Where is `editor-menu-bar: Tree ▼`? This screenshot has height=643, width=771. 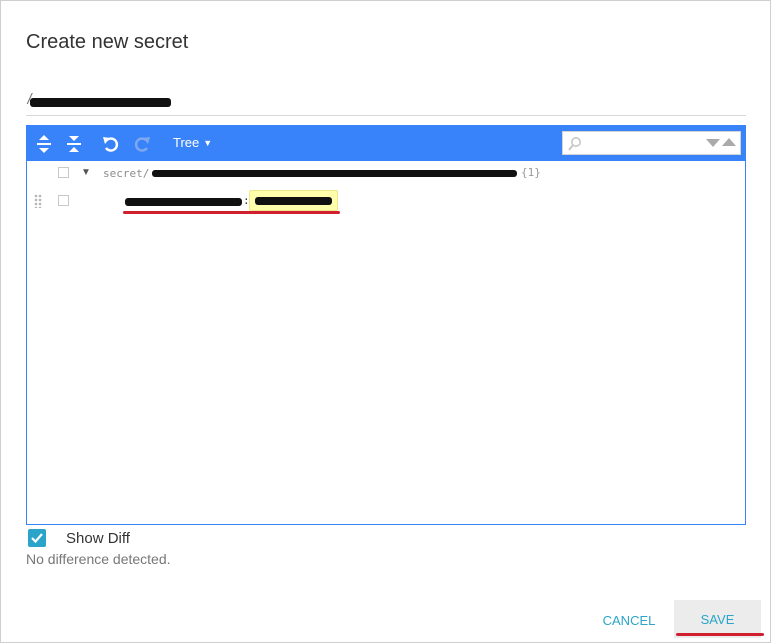 editor-menu-bar: Tree ▼ is located at coordinates (386, 143).